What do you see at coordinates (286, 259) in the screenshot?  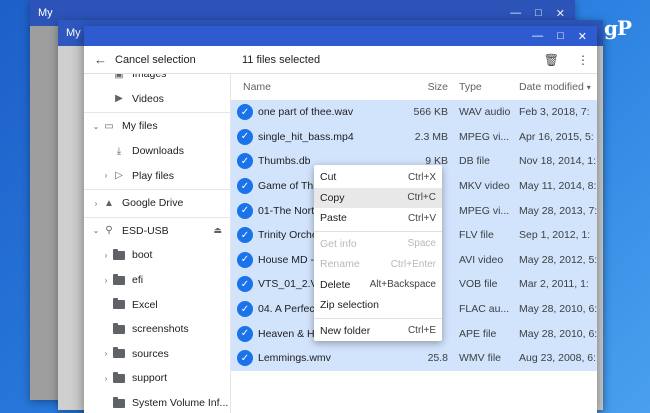 I see `file-name: House MD -` at bounding box center [286, 259].